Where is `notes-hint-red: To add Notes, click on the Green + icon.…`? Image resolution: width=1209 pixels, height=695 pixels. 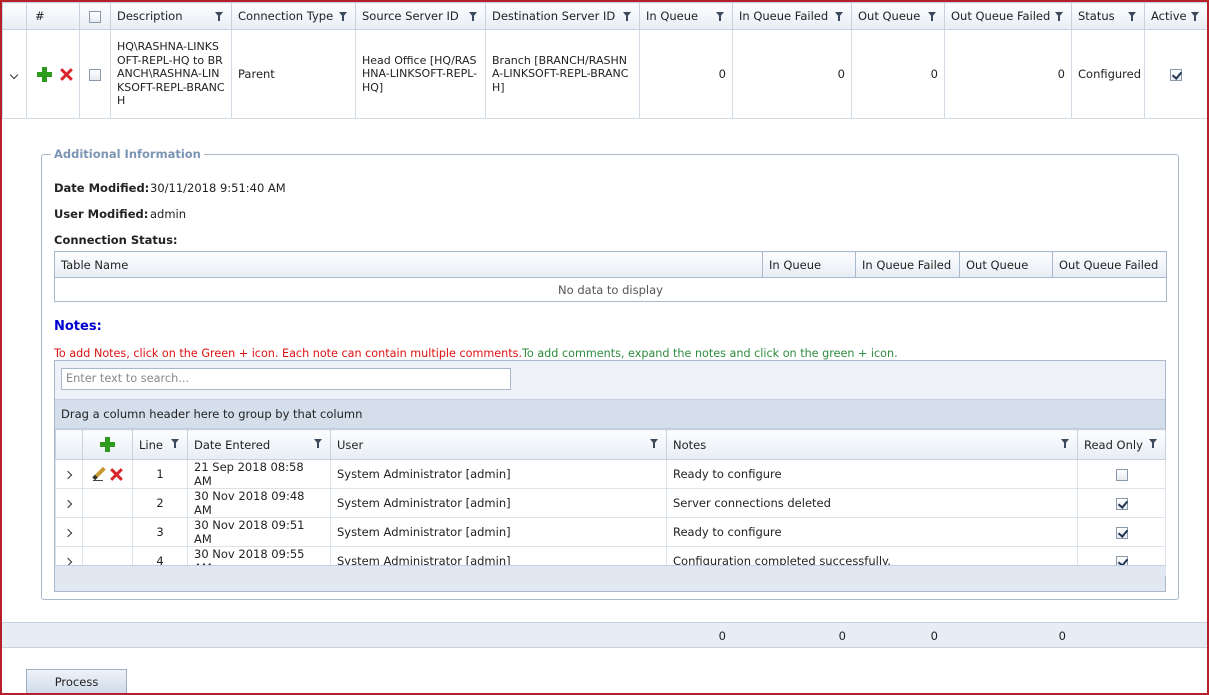 notes-hint-red: To add Notes, click on the Green + icon.… is located at coordinates (288, 353).